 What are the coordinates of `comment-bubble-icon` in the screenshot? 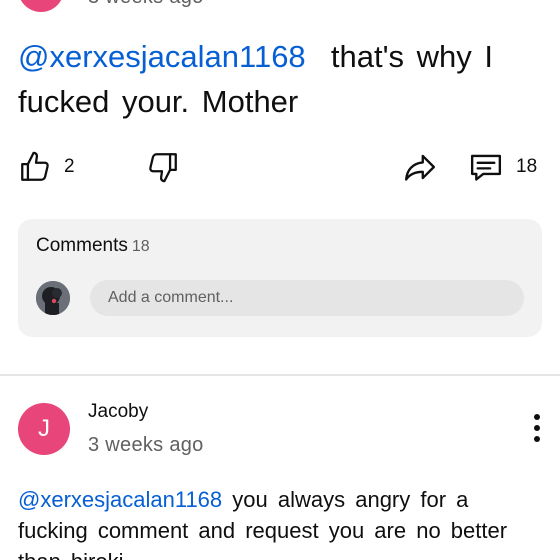 It's located at (486, 167).